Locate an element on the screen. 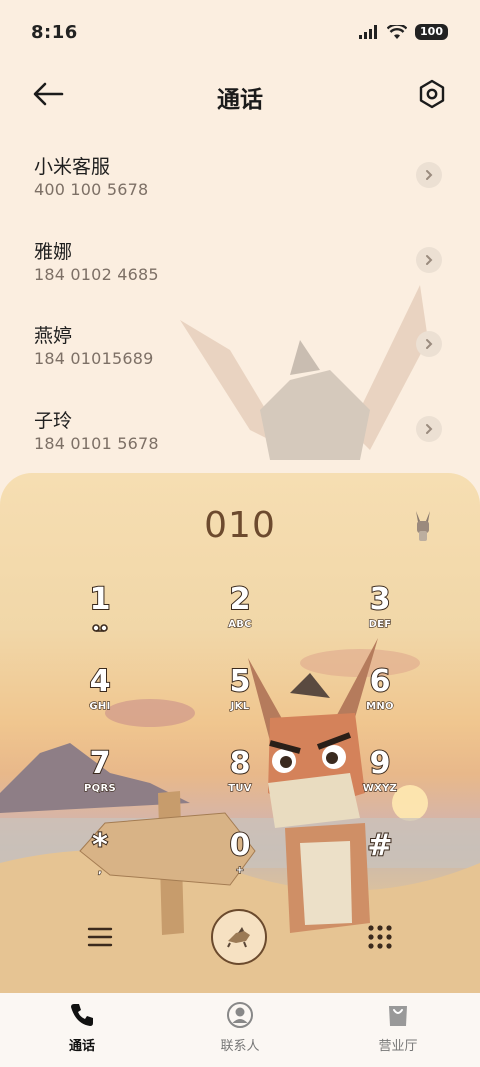 The height and width of the screenshot is (1067, 480). key-9: 9 WXYZ is located at coordinates (380, 781).